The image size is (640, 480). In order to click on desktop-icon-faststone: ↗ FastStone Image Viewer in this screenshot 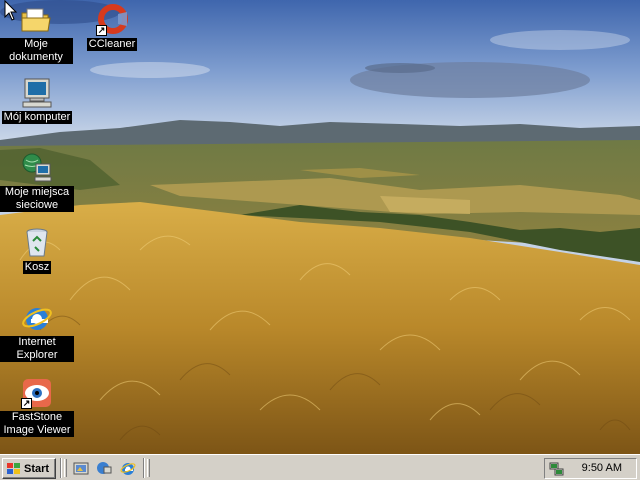, I will do `click(37, 407)`.